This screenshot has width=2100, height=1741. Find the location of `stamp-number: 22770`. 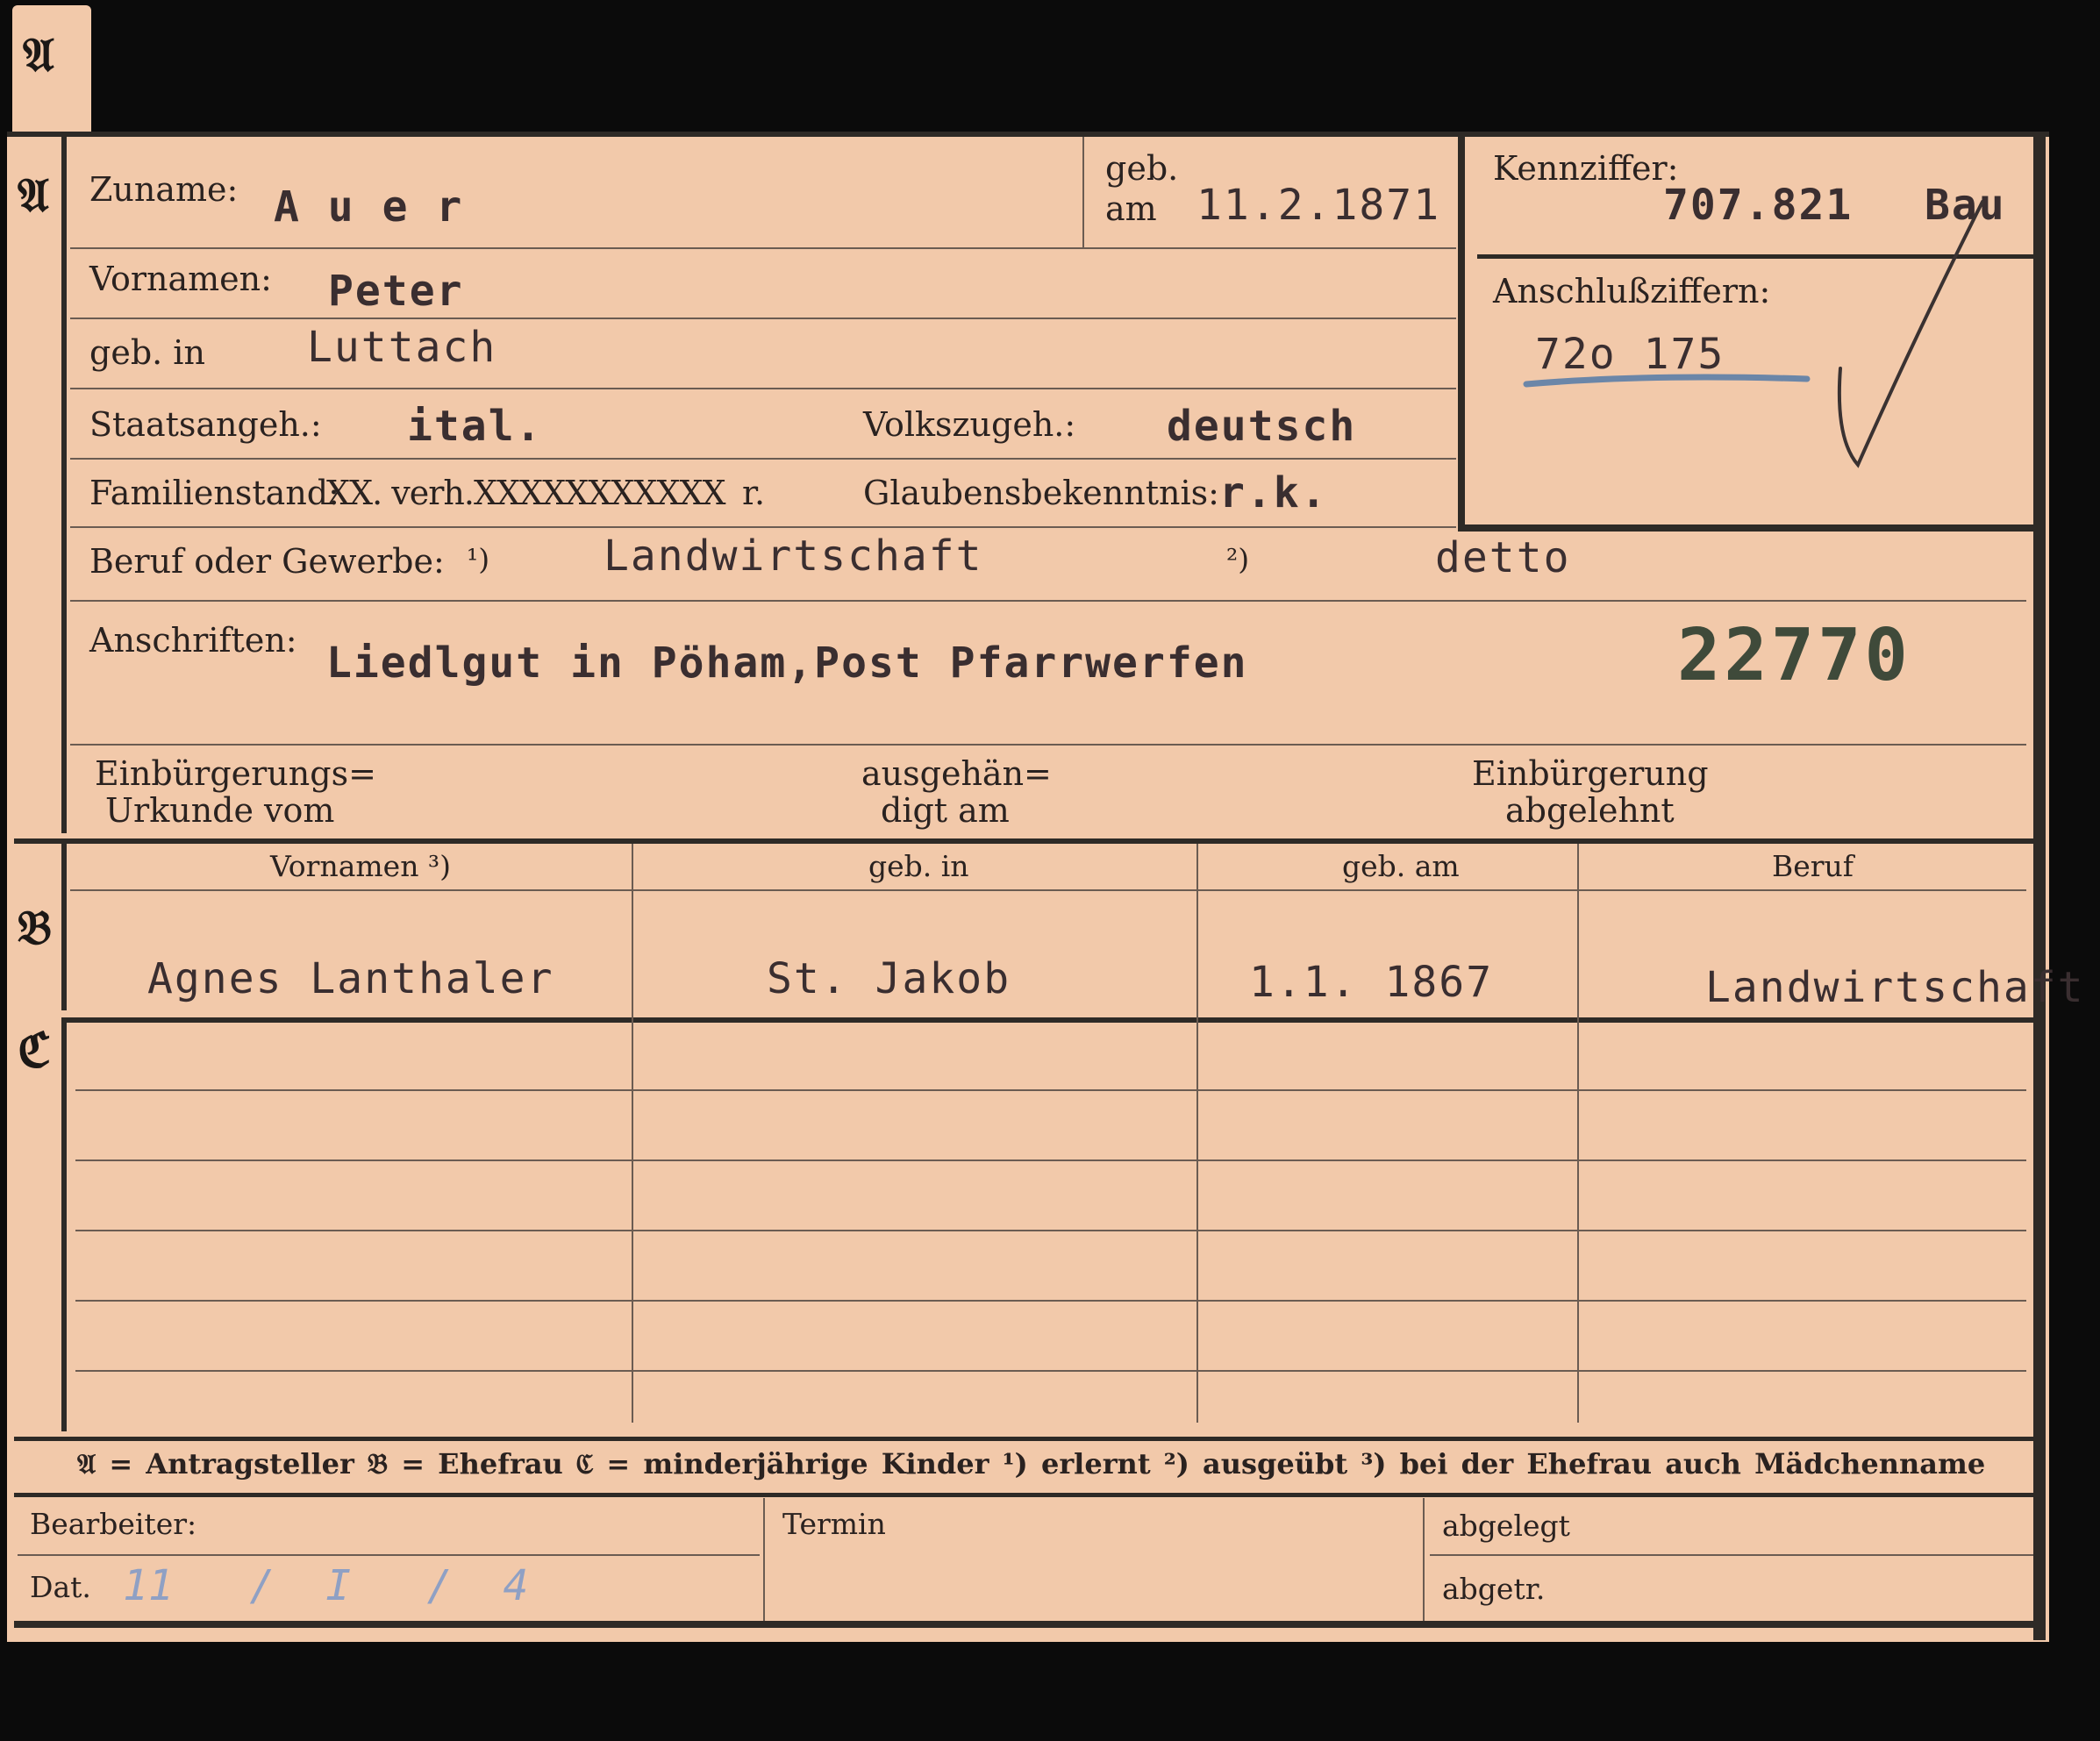

stamp-number: 22770 is located at coordinates (1794, 655).